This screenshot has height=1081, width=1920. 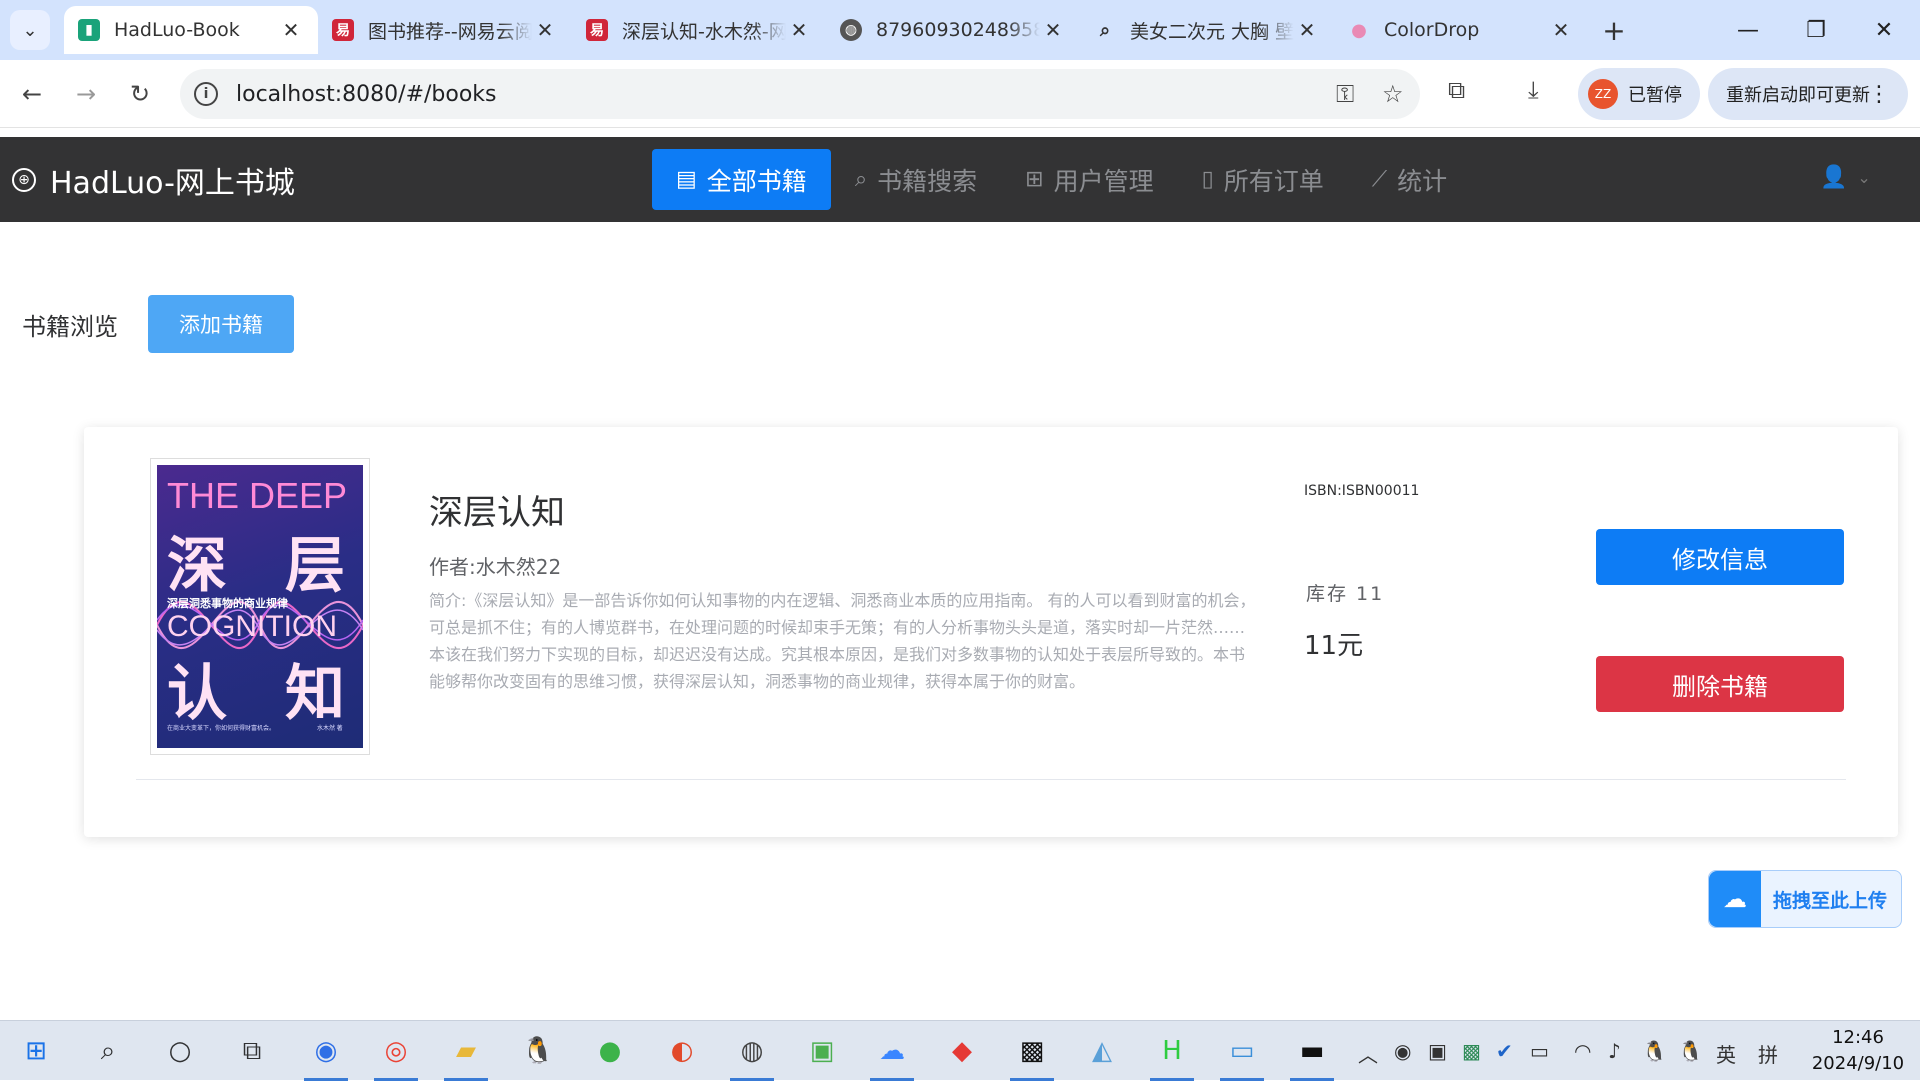 I want to click on ime-lang-indicator: 英, so click(x=1726, y=1053).